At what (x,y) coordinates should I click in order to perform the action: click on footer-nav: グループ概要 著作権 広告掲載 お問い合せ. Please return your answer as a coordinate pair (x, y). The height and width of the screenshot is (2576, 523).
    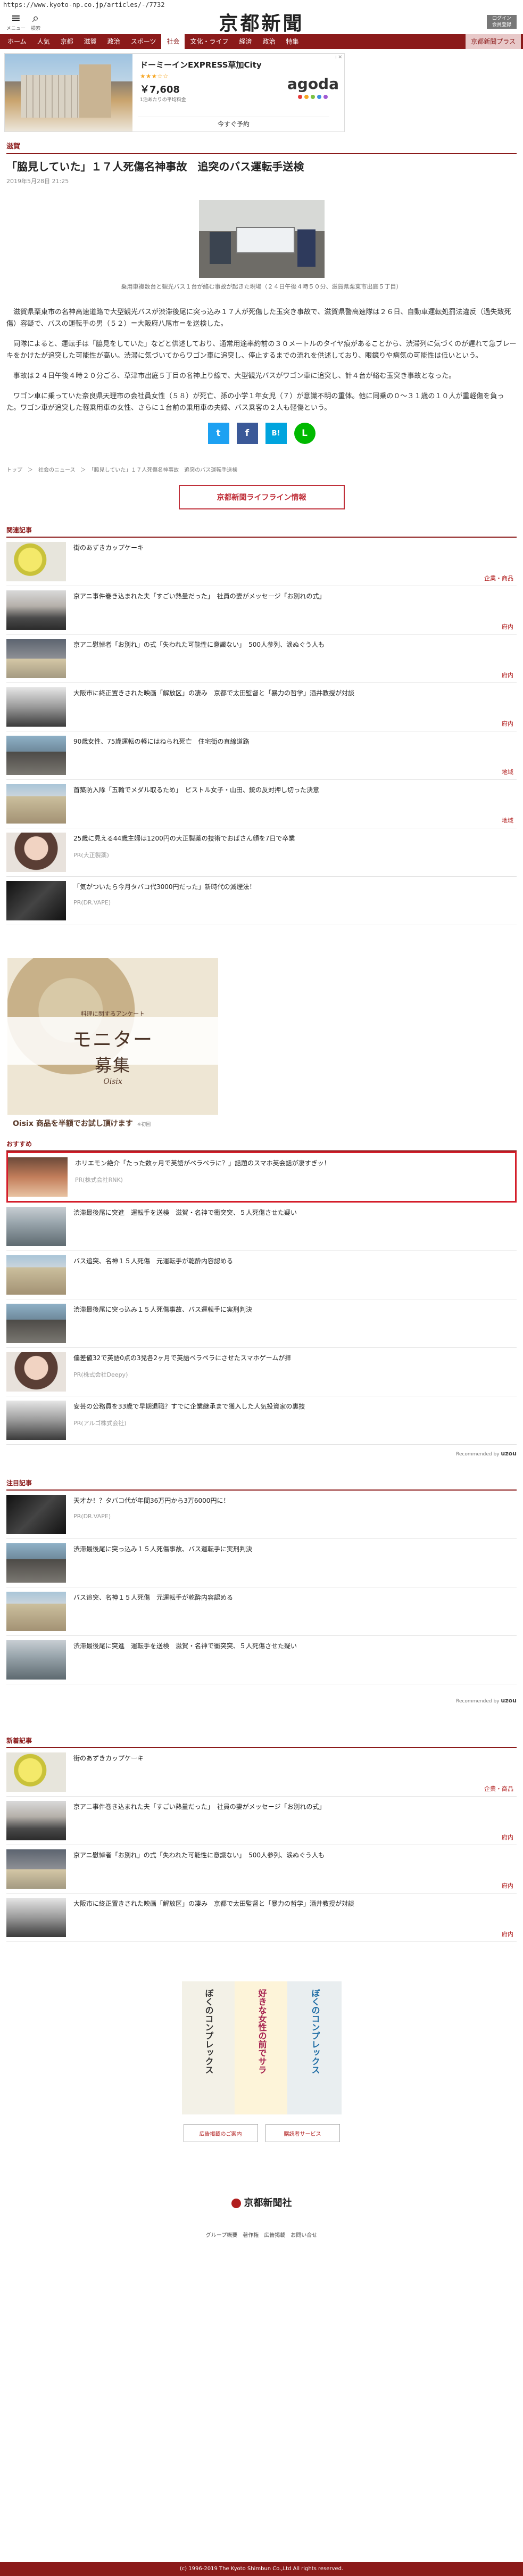
    Looking at the image, I should click on (261, 2234).